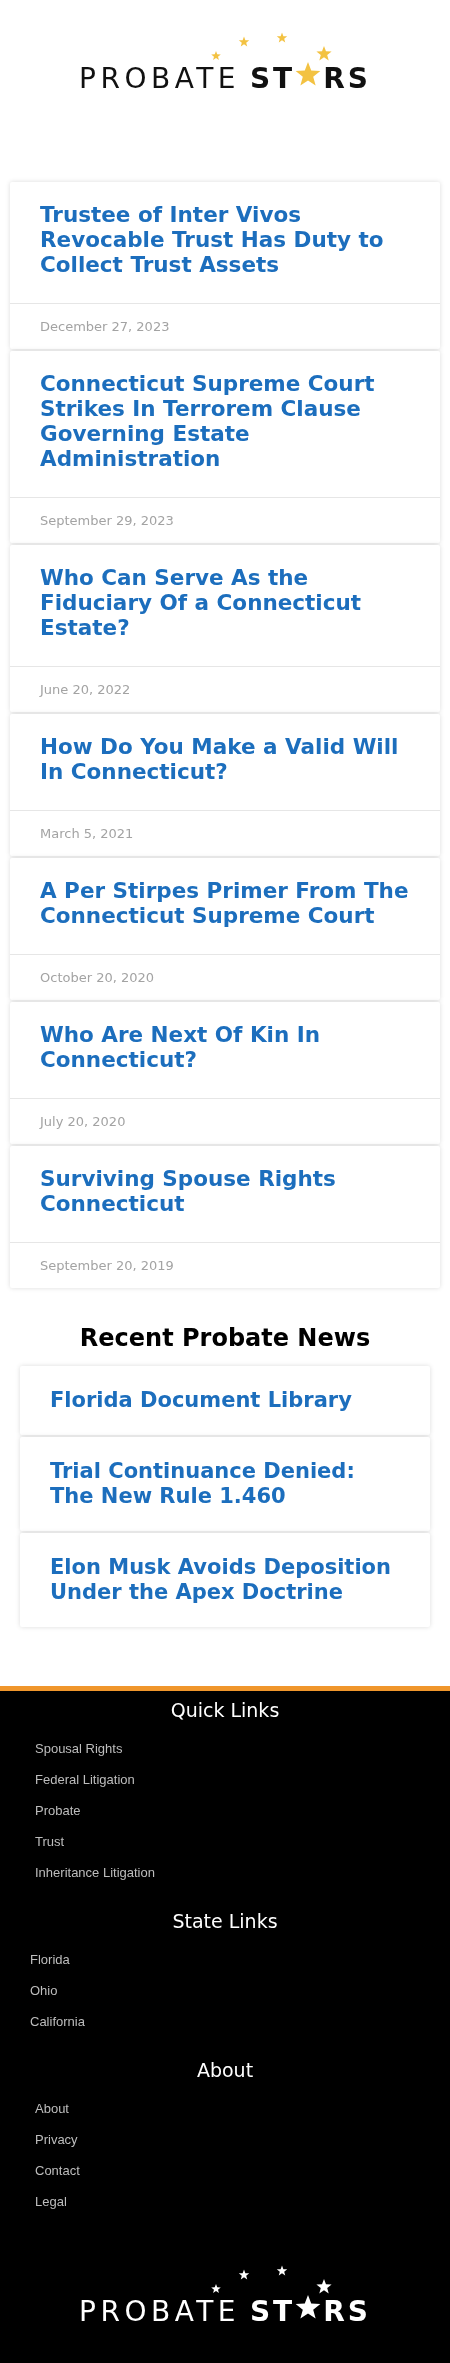  What do you see at coordinates (225, 1921) in the screenshot?
I see `footer-heading: State Links` at bounding box center [225, 1921].